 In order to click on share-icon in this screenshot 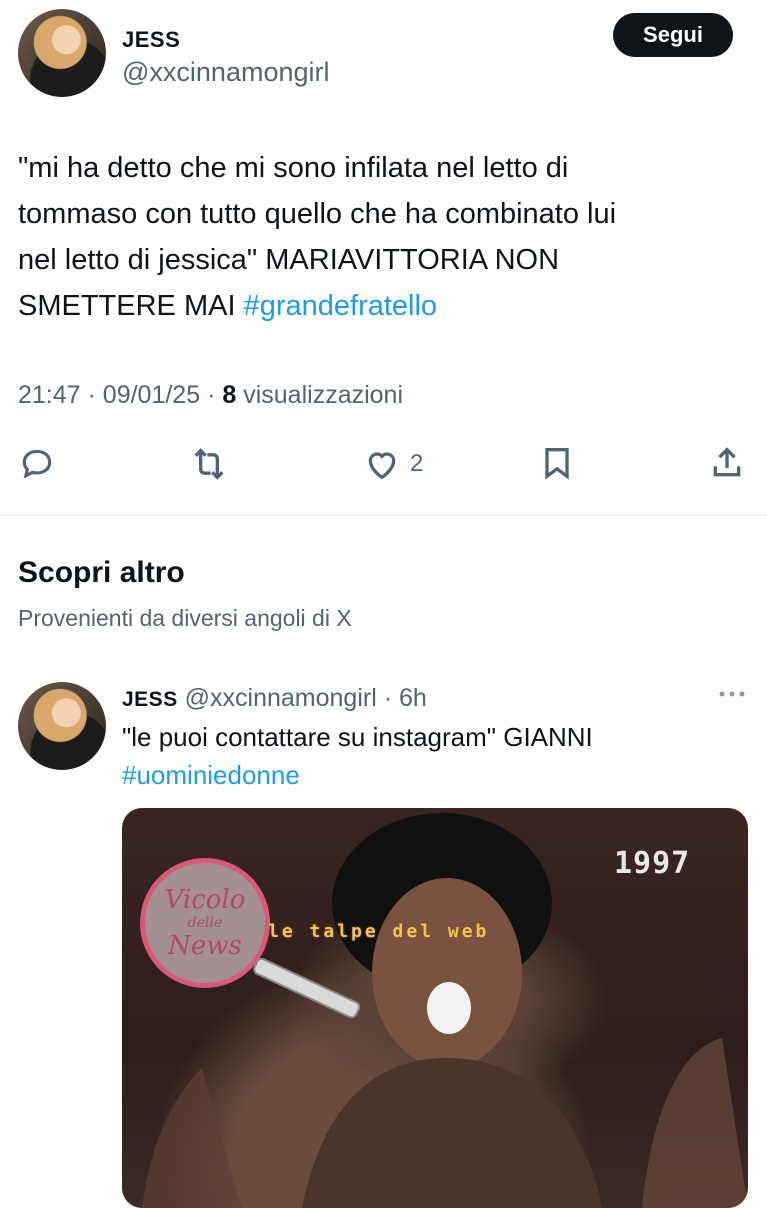, I will do `click(727, 462)`.